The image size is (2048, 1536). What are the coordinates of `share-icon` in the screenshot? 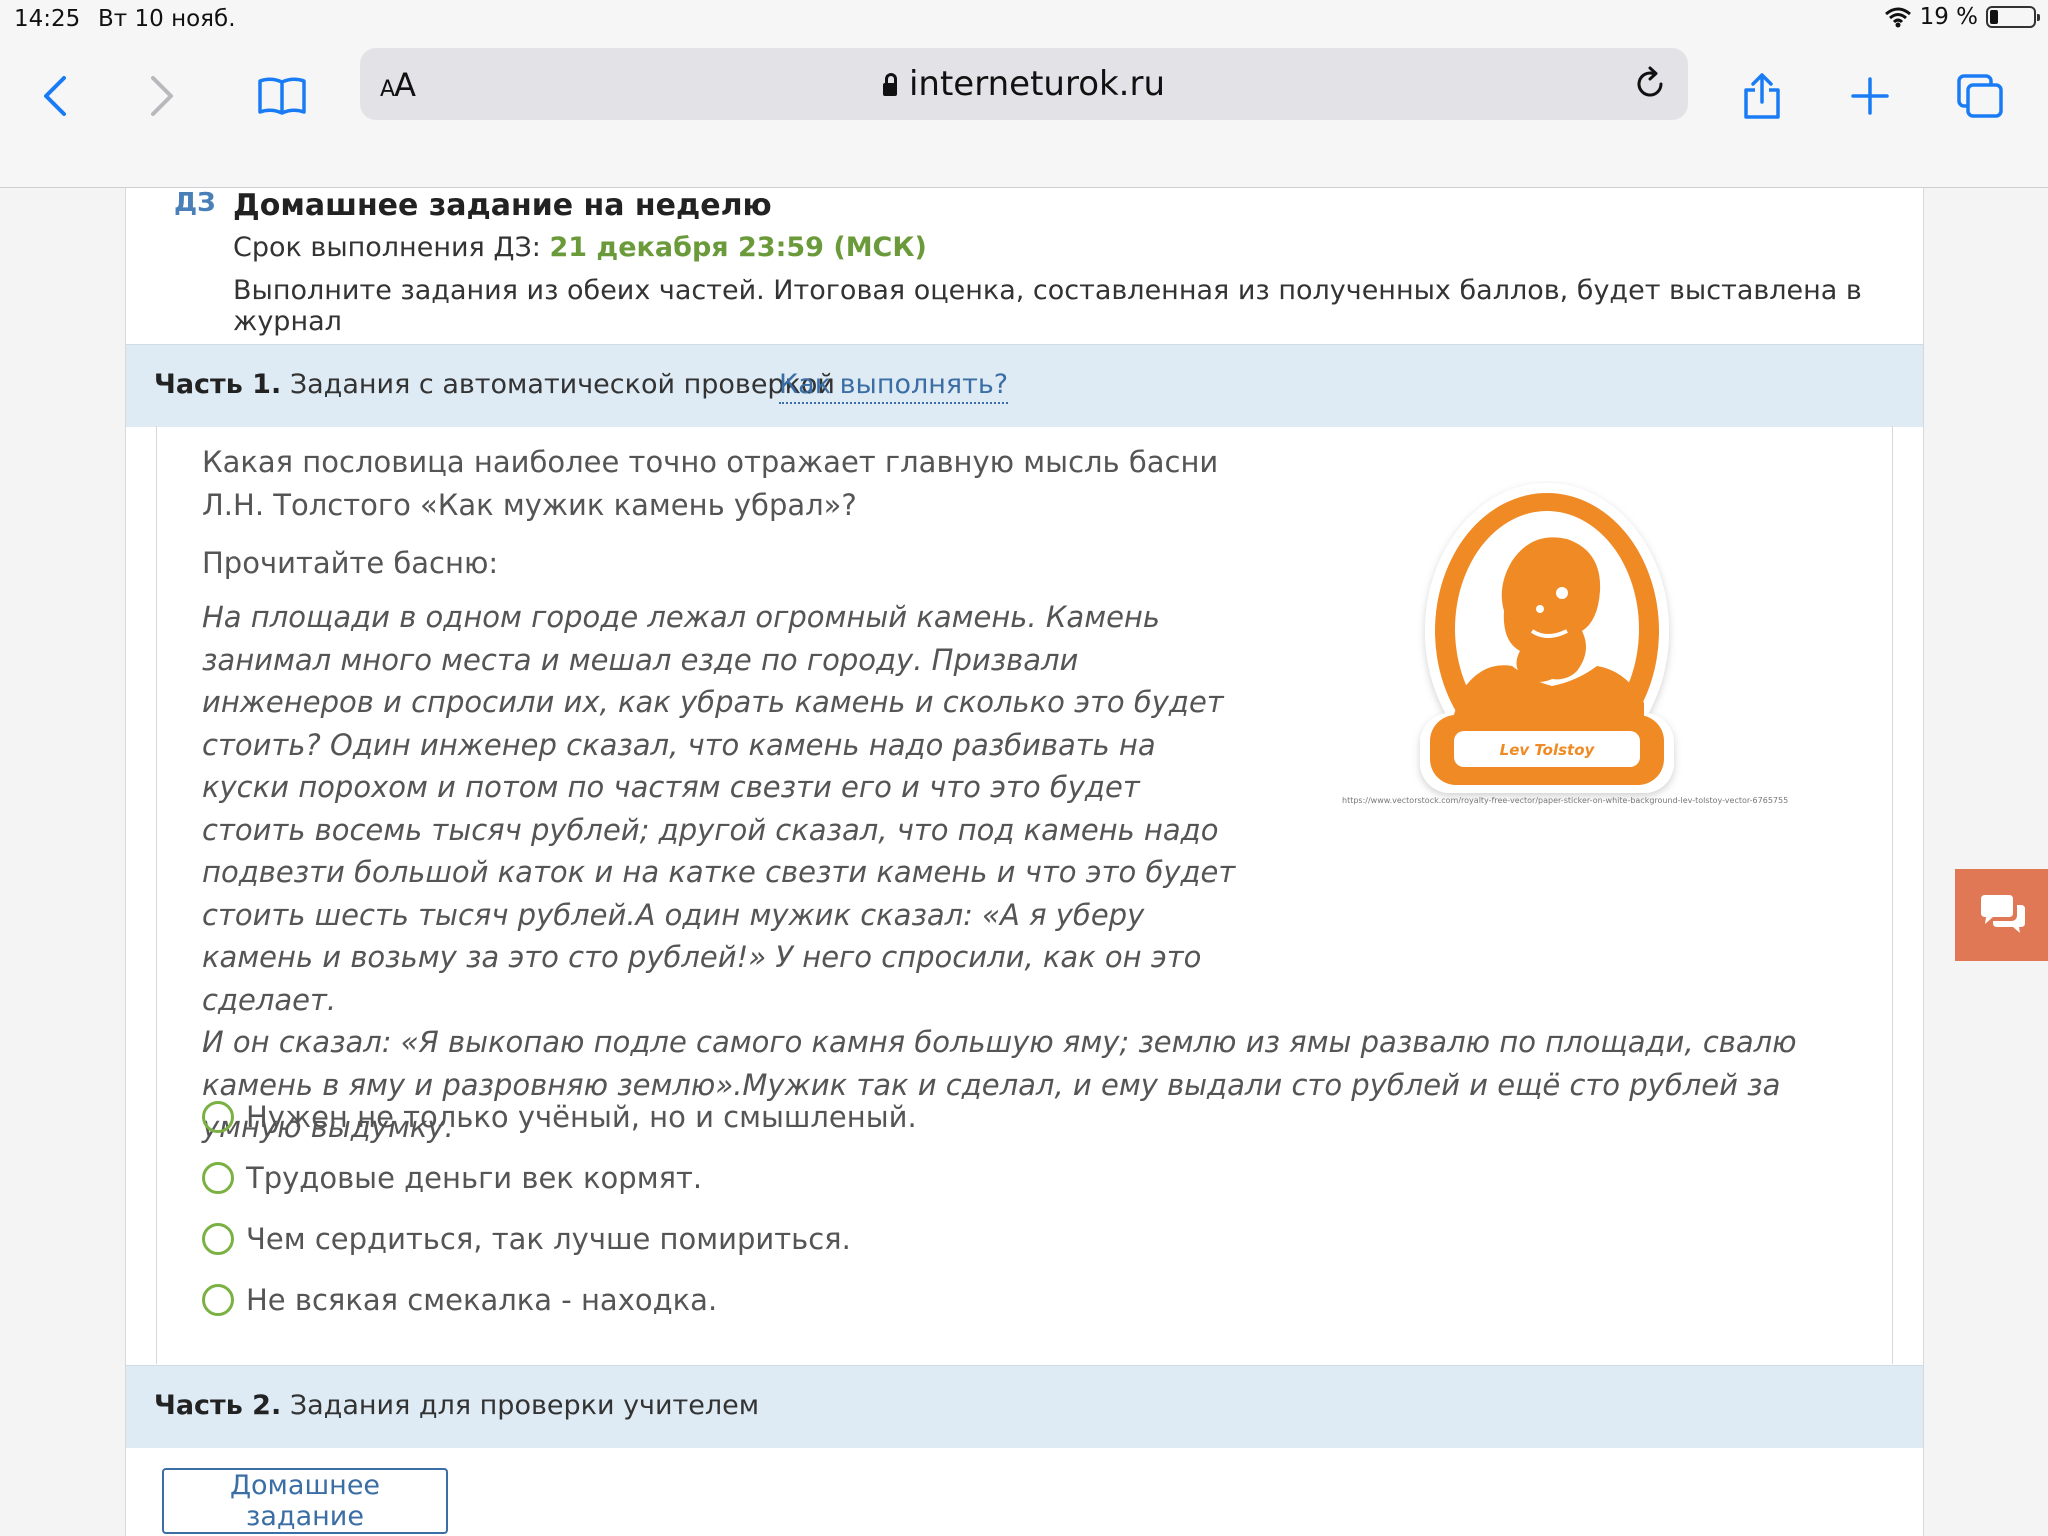 It's located at (1762, 96).